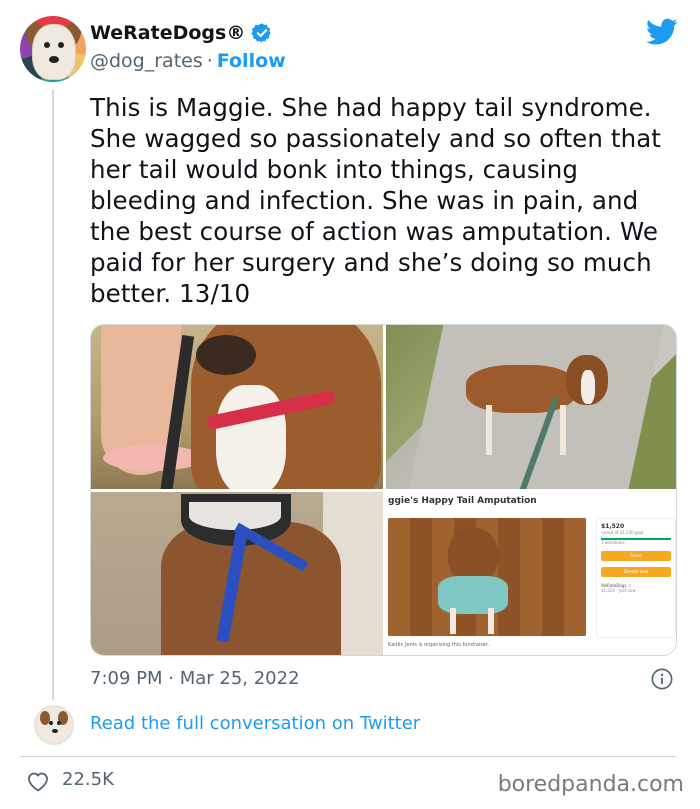 This screenshot has height=809, width=700. I want to click on author-name: WeRateDogs®, so click(167, 33).